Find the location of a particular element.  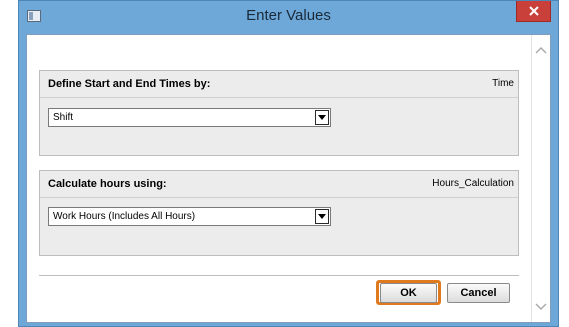

close-icon is located at coordinates (533, 11).